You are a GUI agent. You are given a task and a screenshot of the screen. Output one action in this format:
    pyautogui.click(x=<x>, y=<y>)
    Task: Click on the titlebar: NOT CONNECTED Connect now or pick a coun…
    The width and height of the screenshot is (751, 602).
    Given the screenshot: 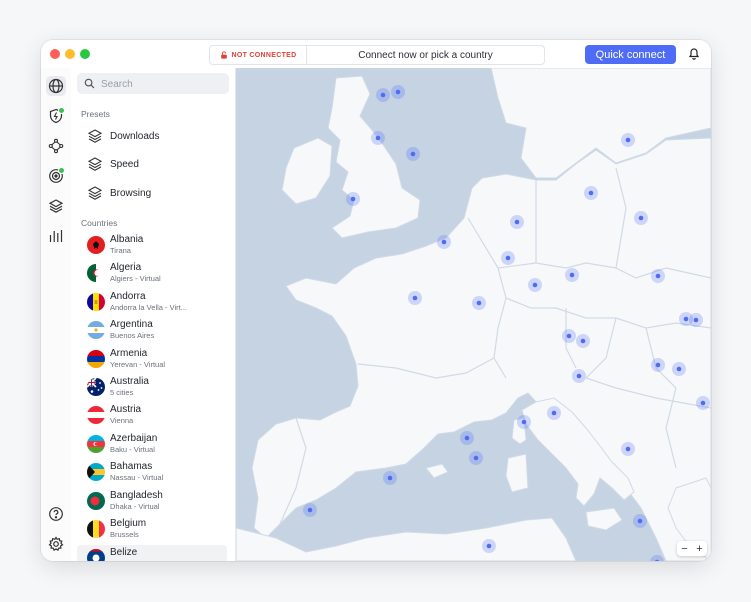 What is the action you would take?
    pyautogui.click(x=376, y=54)
    